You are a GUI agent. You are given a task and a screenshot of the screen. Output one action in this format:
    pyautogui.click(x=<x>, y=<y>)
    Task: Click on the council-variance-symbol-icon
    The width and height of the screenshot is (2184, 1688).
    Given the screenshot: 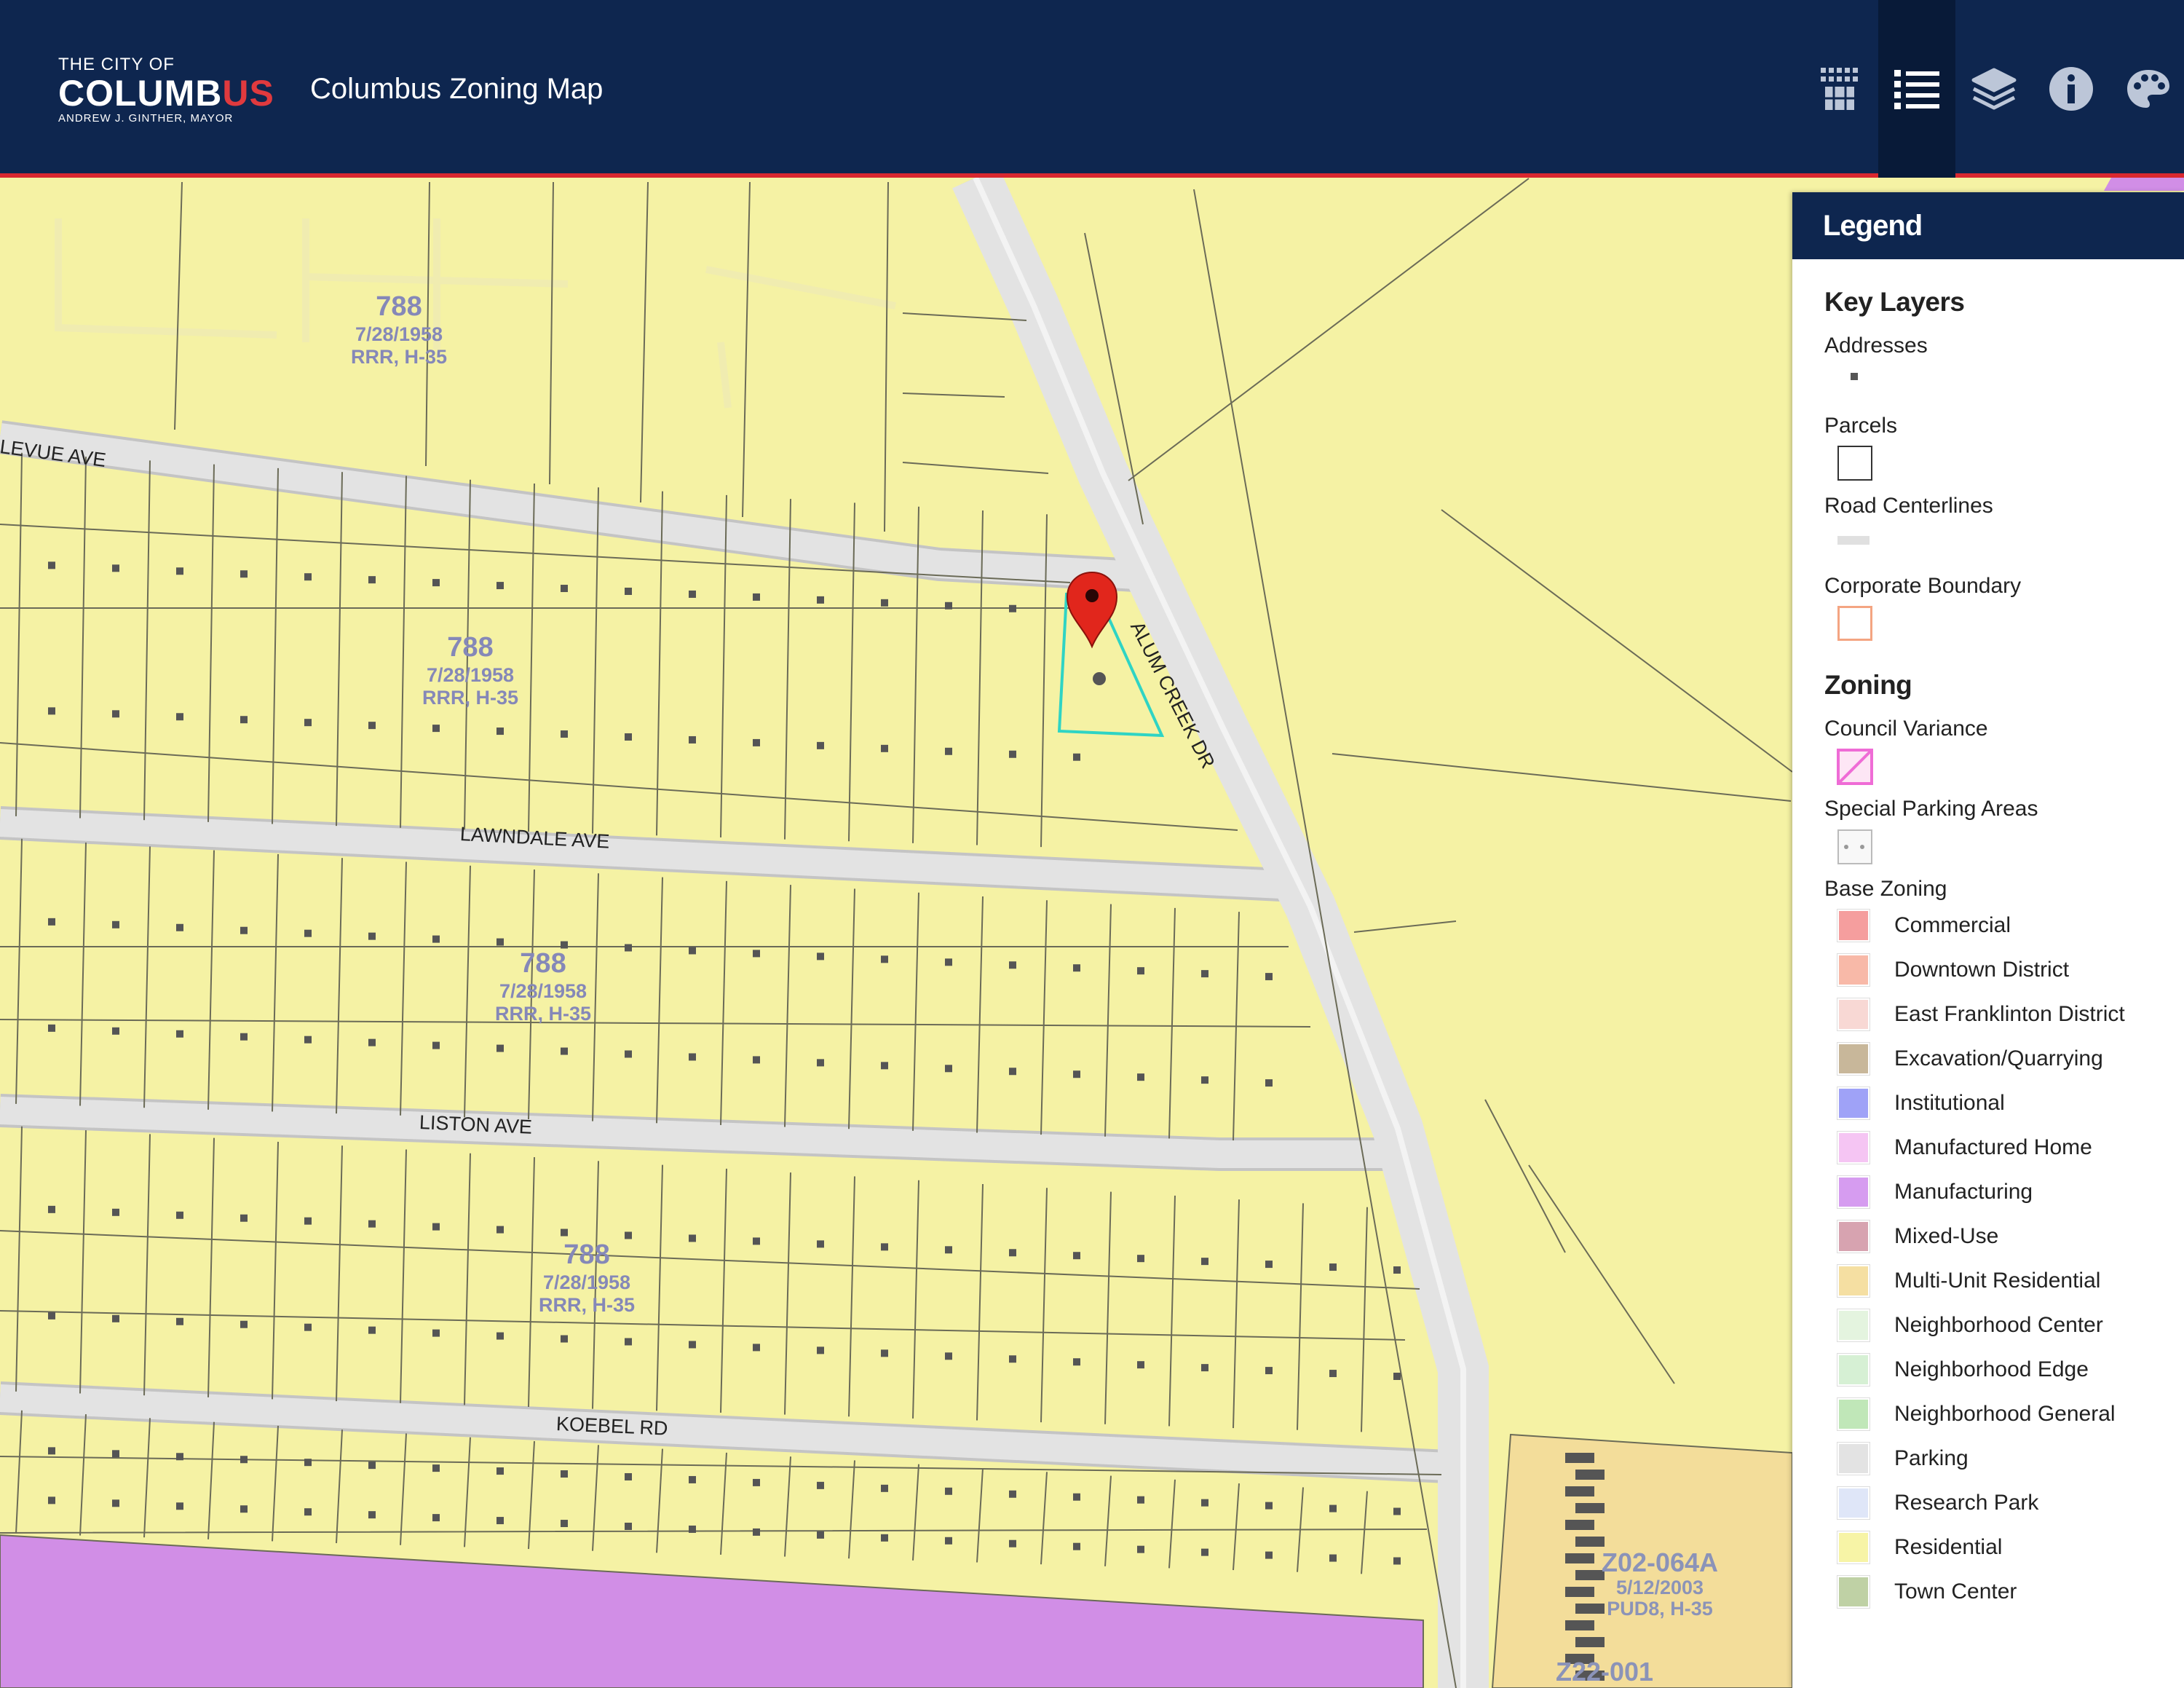 What is the action you would take?
    pyautogui.click(x=2000, y=767)
    